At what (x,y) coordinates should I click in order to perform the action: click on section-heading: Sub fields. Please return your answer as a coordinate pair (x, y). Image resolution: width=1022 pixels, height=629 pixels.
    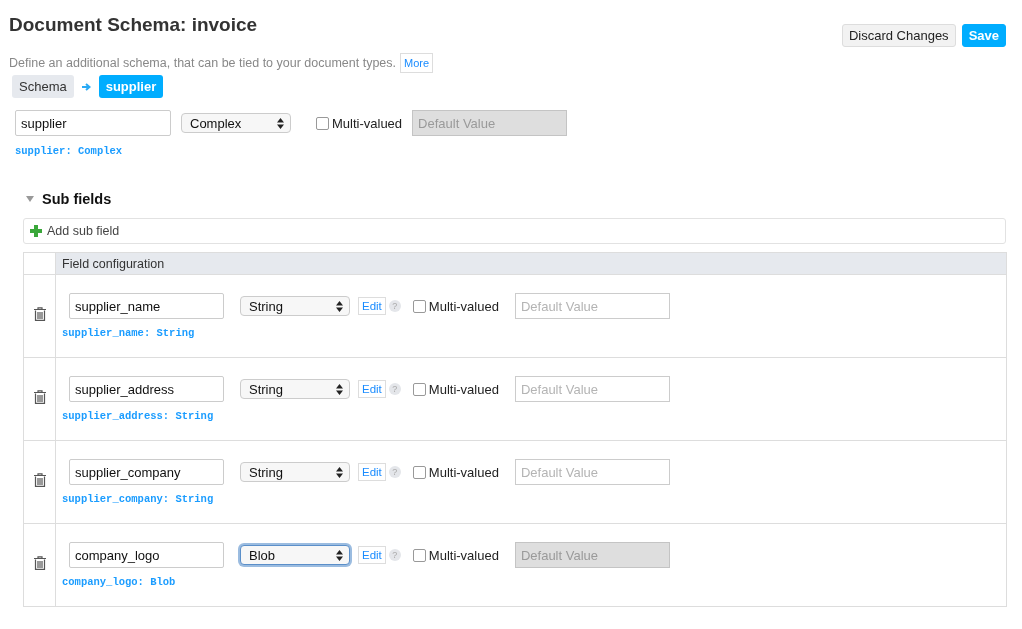
    Looking at the image, I should click on (77, 199).